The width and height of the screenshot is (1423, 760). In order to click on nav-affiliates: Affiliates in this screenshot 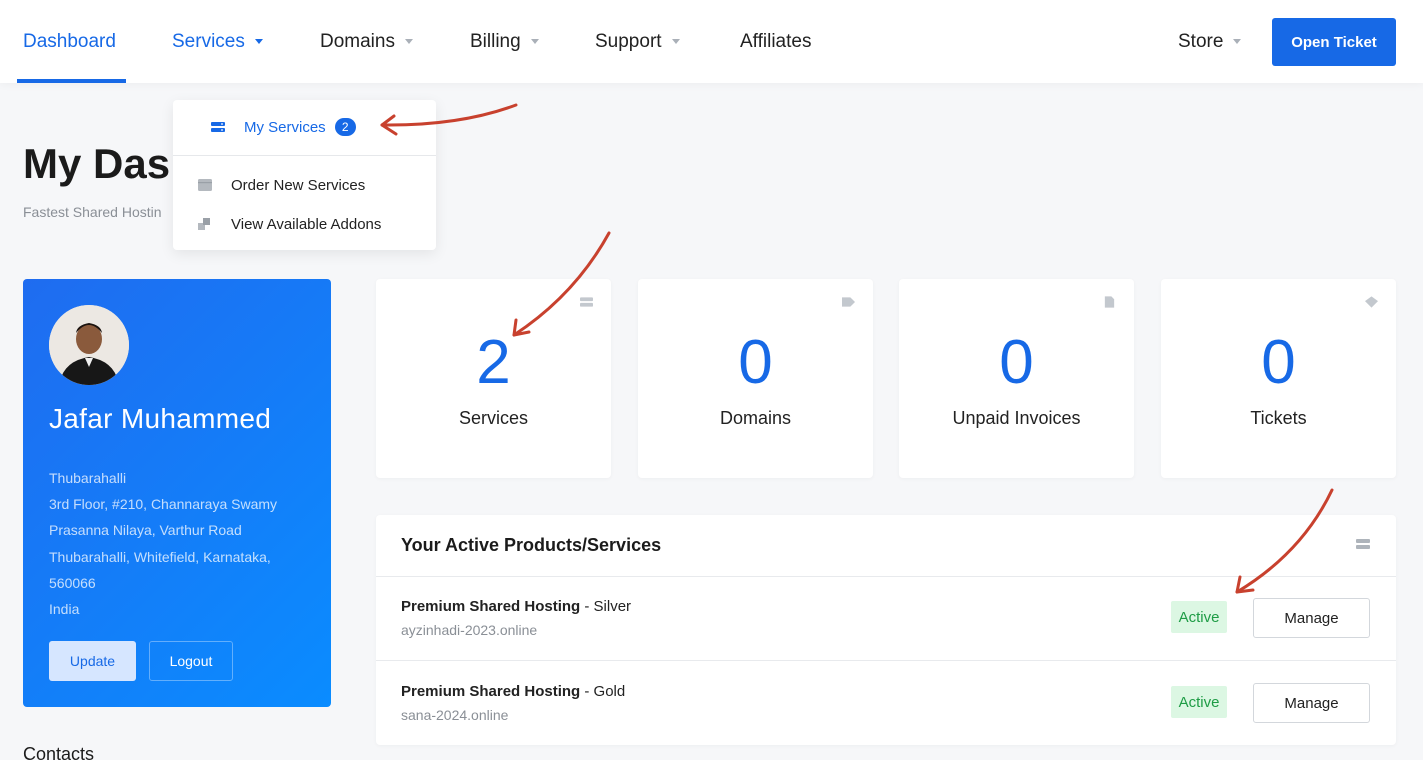, I will do `click(775, 41)`.